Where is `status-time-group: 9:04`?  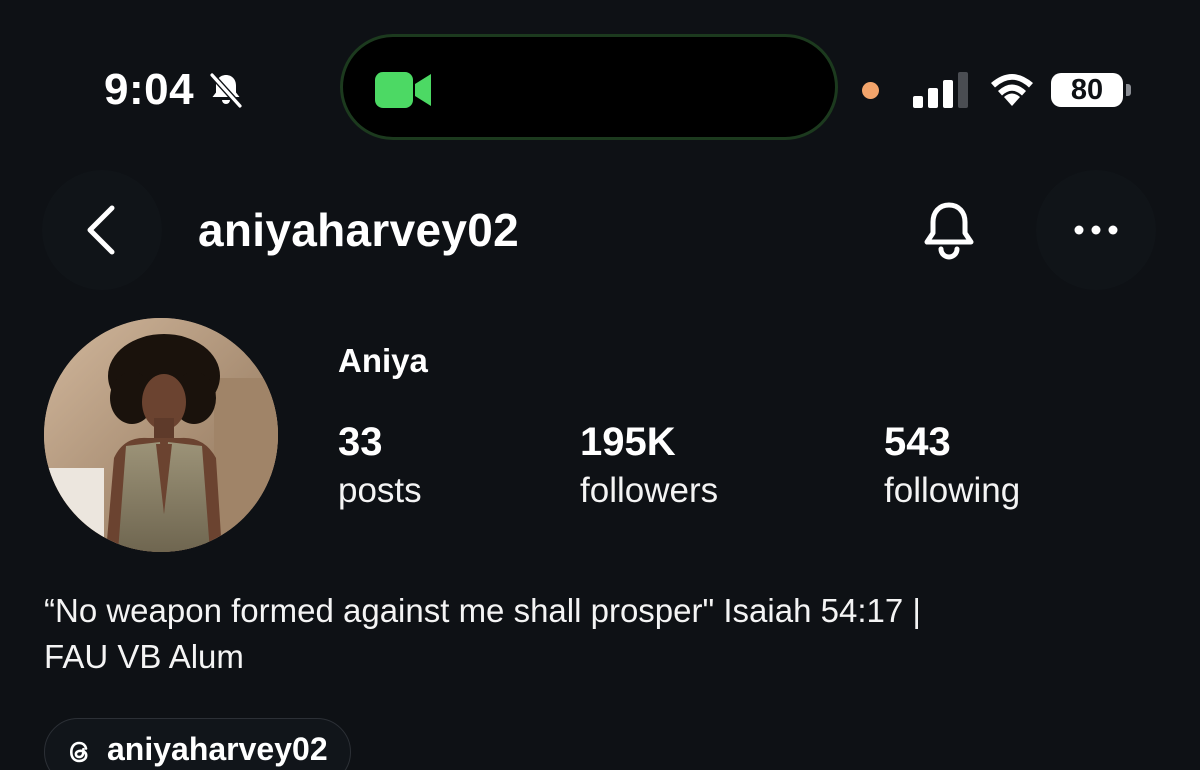
status-time-group: 9:04 is located at coordinates (175, 90).